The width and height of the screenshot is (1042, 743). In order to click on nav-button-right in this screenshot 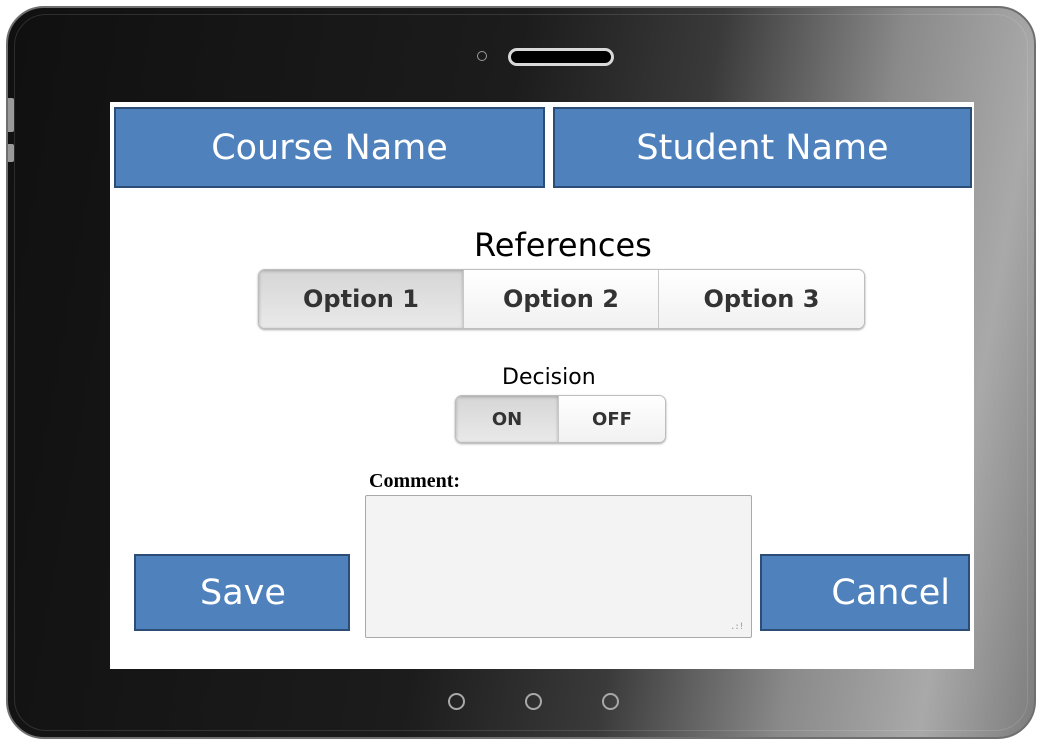, I will do `click(610, 701)`.